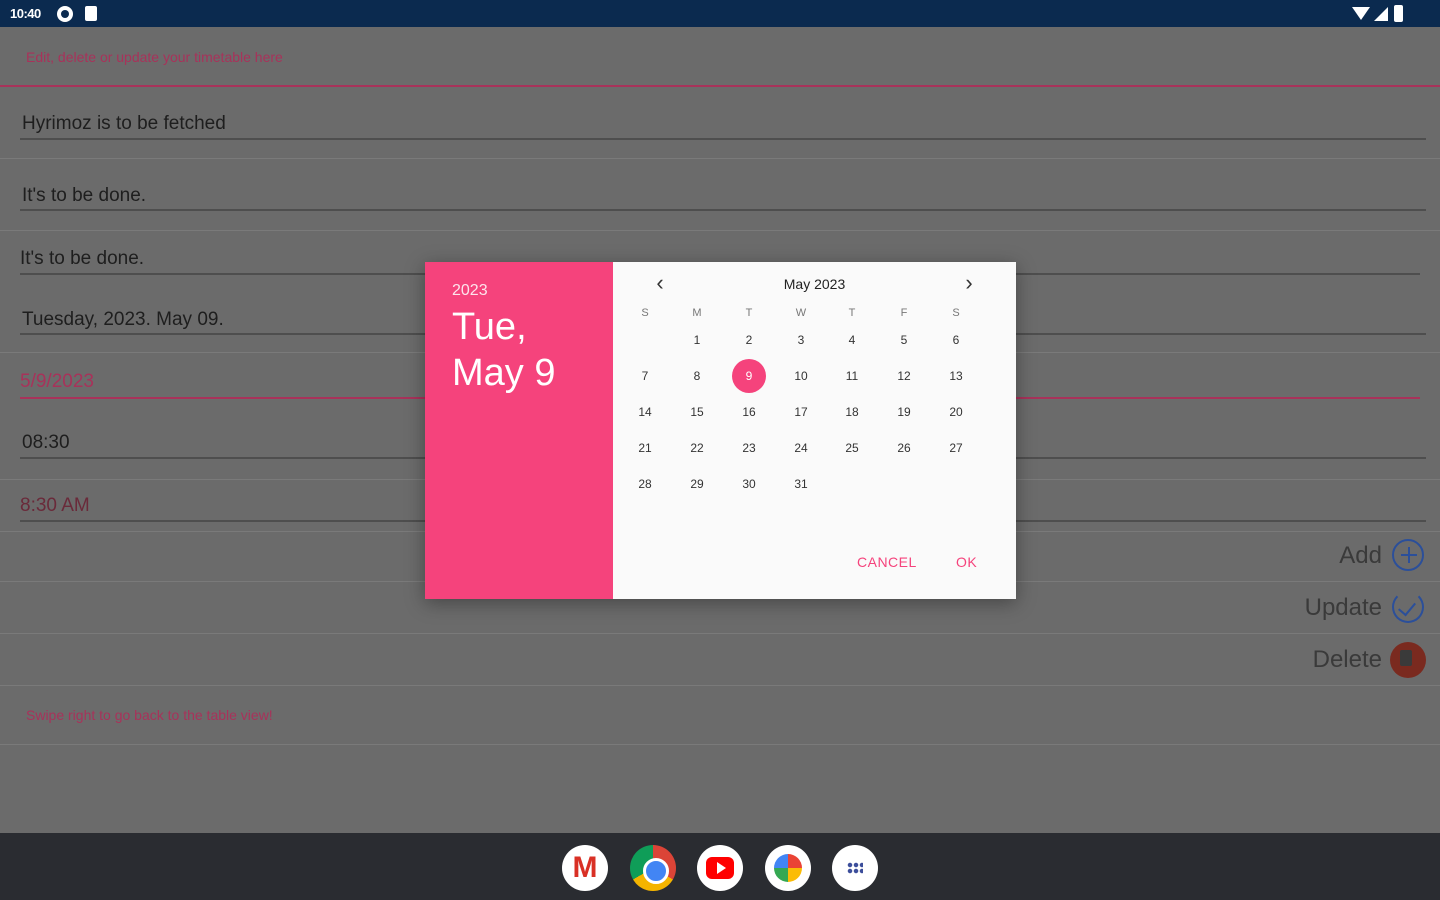 Image resolution: width=1440 pixels, height=900 pixels. What do you see at coordinates (55, 506) in the screenshot?
I see `time-picker-input: 8:30 AM` at bounding box center [55, 506].